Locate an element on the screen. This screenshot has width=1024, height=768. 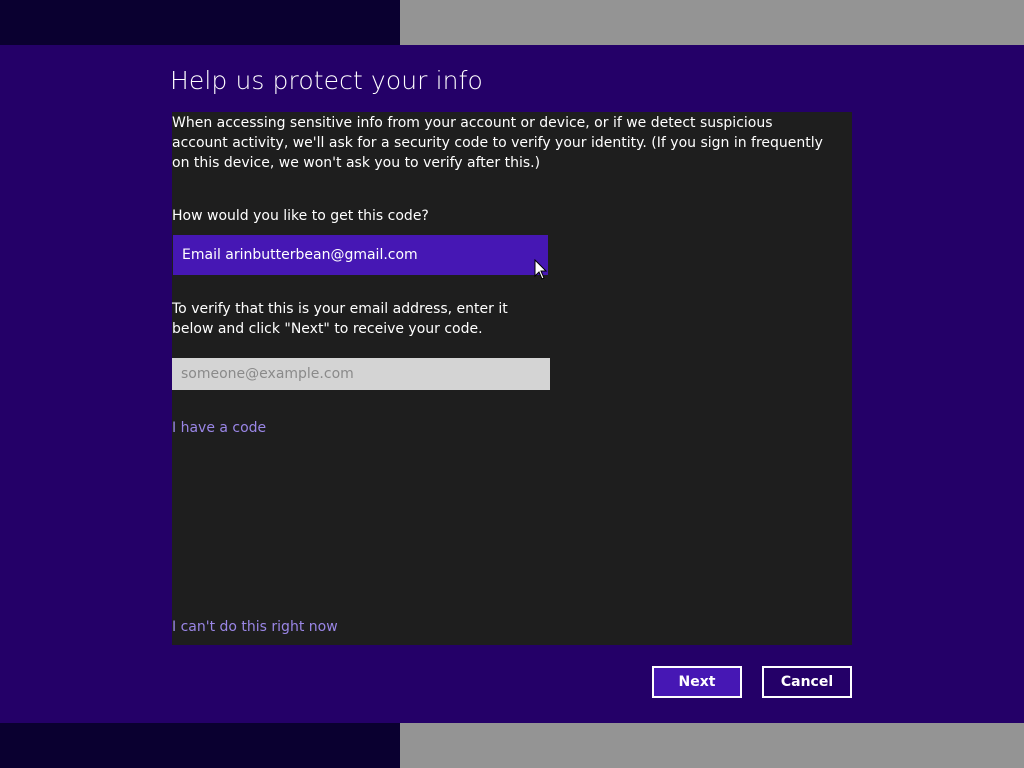
mouse-pointer-icon is located at coordinates (541, 269).